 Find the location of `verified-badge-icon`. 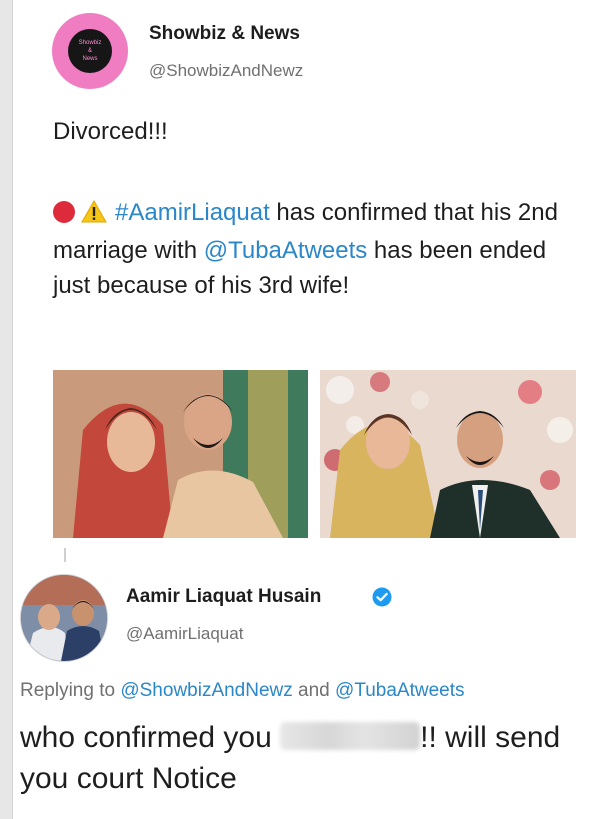

verified-badge-icon is located at coordinates (382, 597).